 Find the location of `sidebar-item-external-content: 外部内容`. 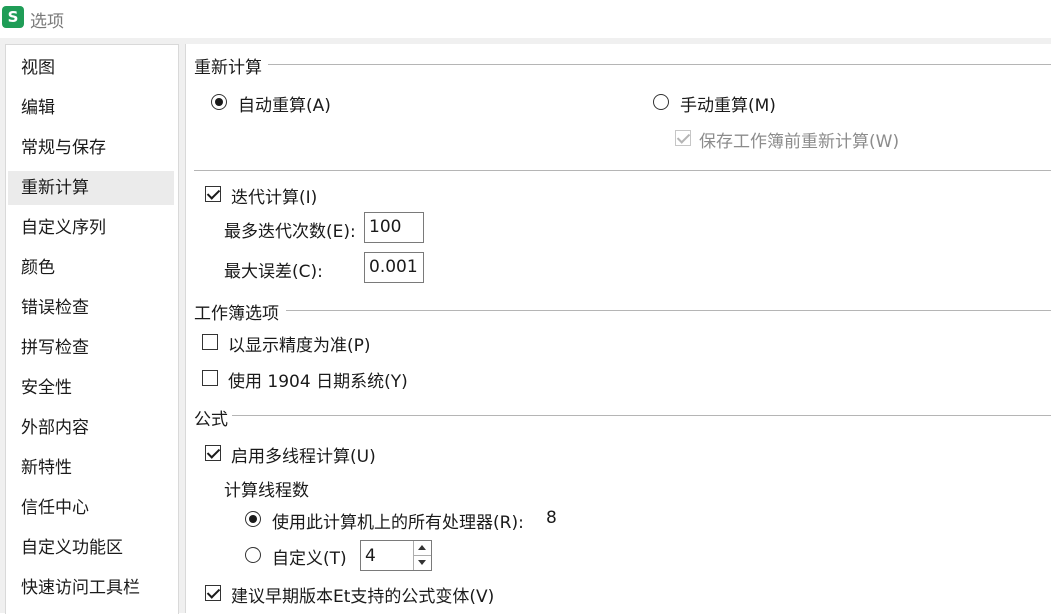

sidebar-item-external-content: 外部内容 is located at coordinates (91, 428).